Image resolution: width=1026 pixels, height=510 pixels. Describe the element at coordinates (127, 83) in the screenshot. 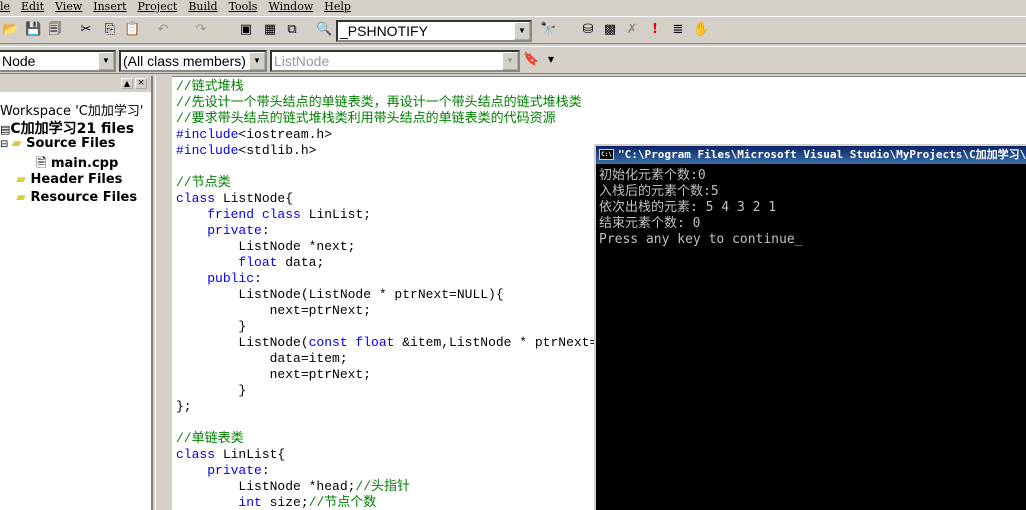

I see `maximize-icon: ▲` at that location.